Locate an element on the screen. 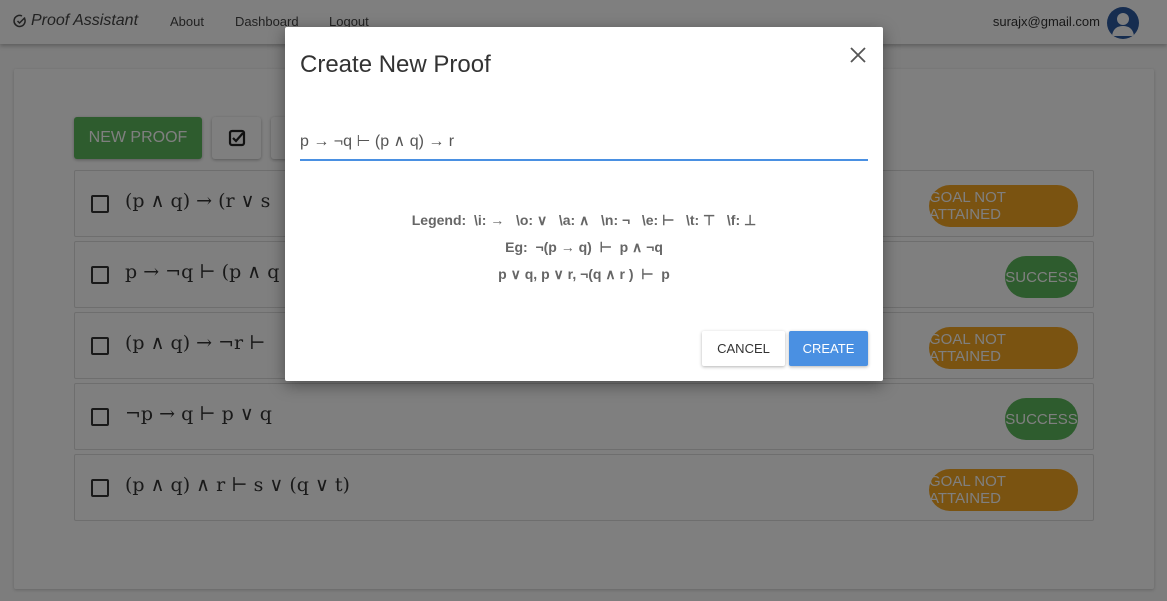  legend-example-1: Eg: ¬(p → q) ⊢ p ∧ ¬q is located at coordinates (584, 247).